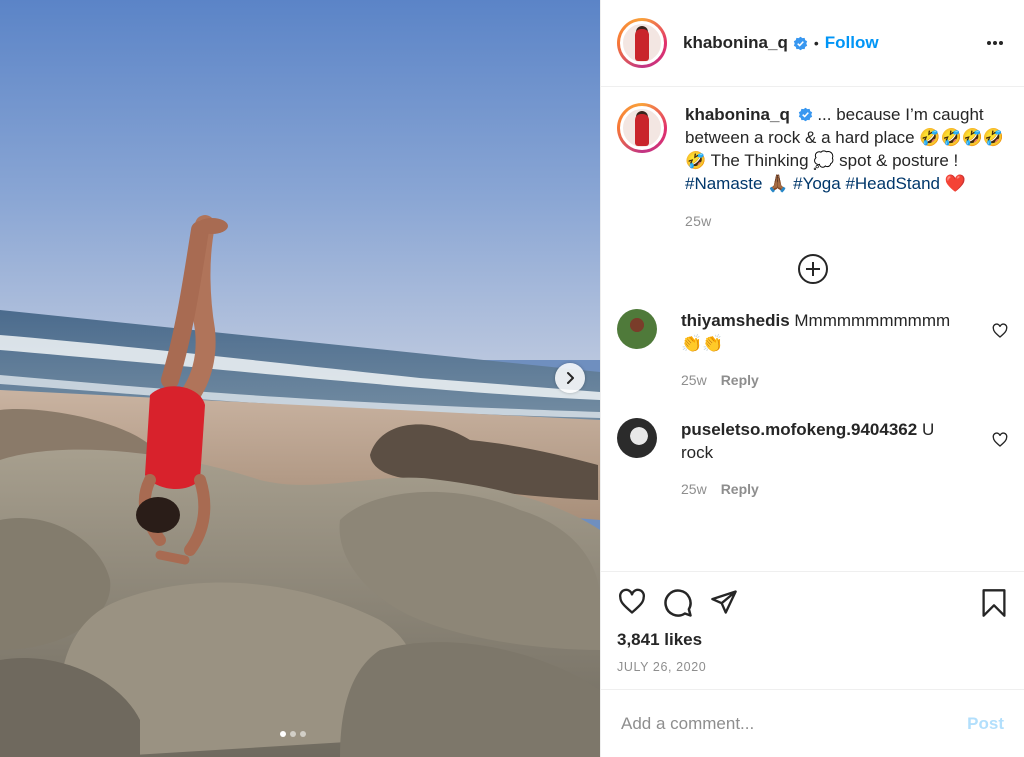 The height and width of the screenshot is (757, 1024). I want to click on next-photo-button, so click(570, 378).